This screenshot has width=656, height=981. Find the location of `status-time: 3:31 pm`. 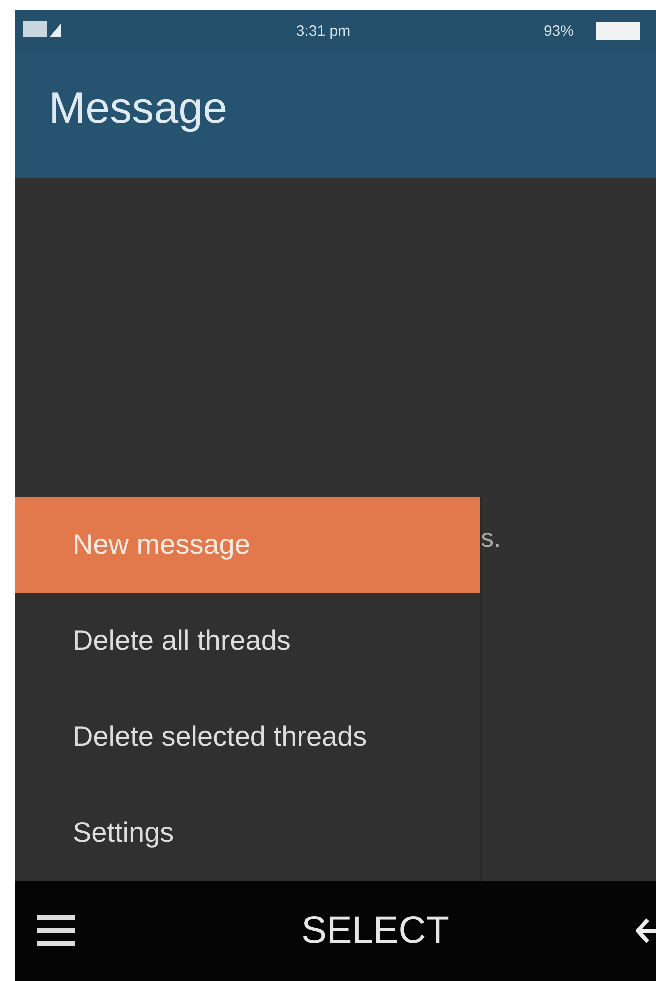

status-time: 3:31 pm is located at coordinates (323, 31).